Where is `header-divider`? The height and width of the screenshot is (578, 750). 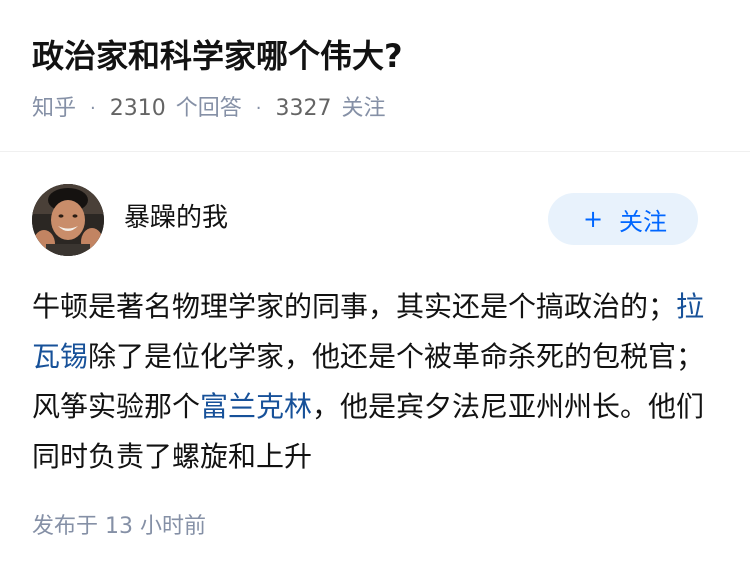
header-divider is located at coordinates (375, 151).